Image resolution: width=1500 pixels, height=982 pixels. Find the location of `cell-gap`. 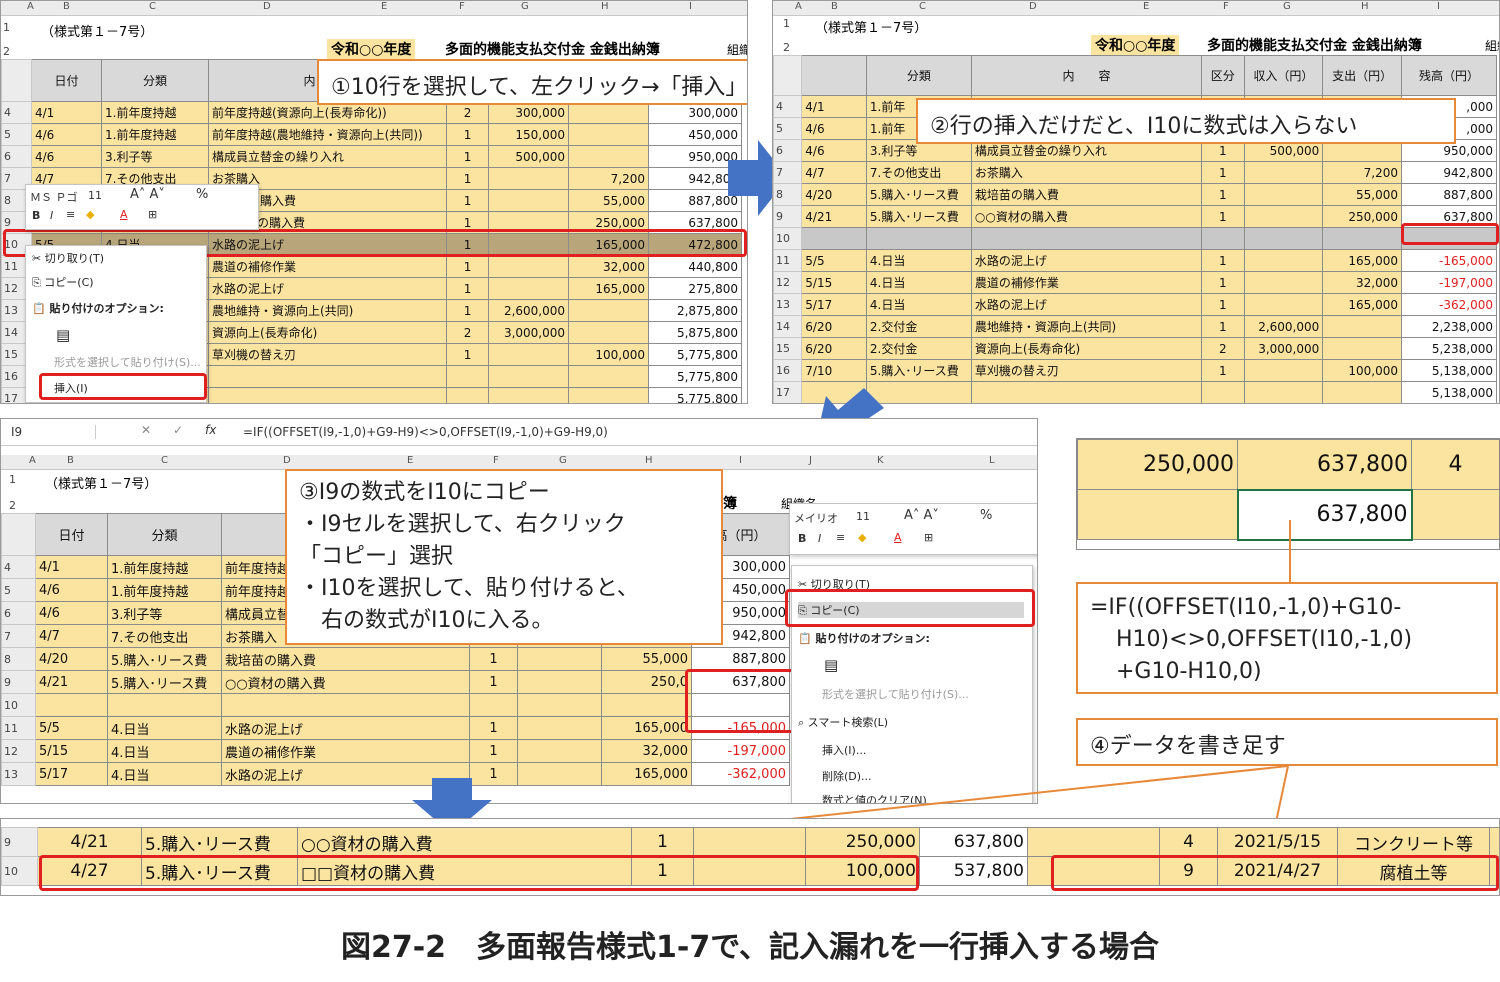

cell-gap is located at coordinates (1093, 842).